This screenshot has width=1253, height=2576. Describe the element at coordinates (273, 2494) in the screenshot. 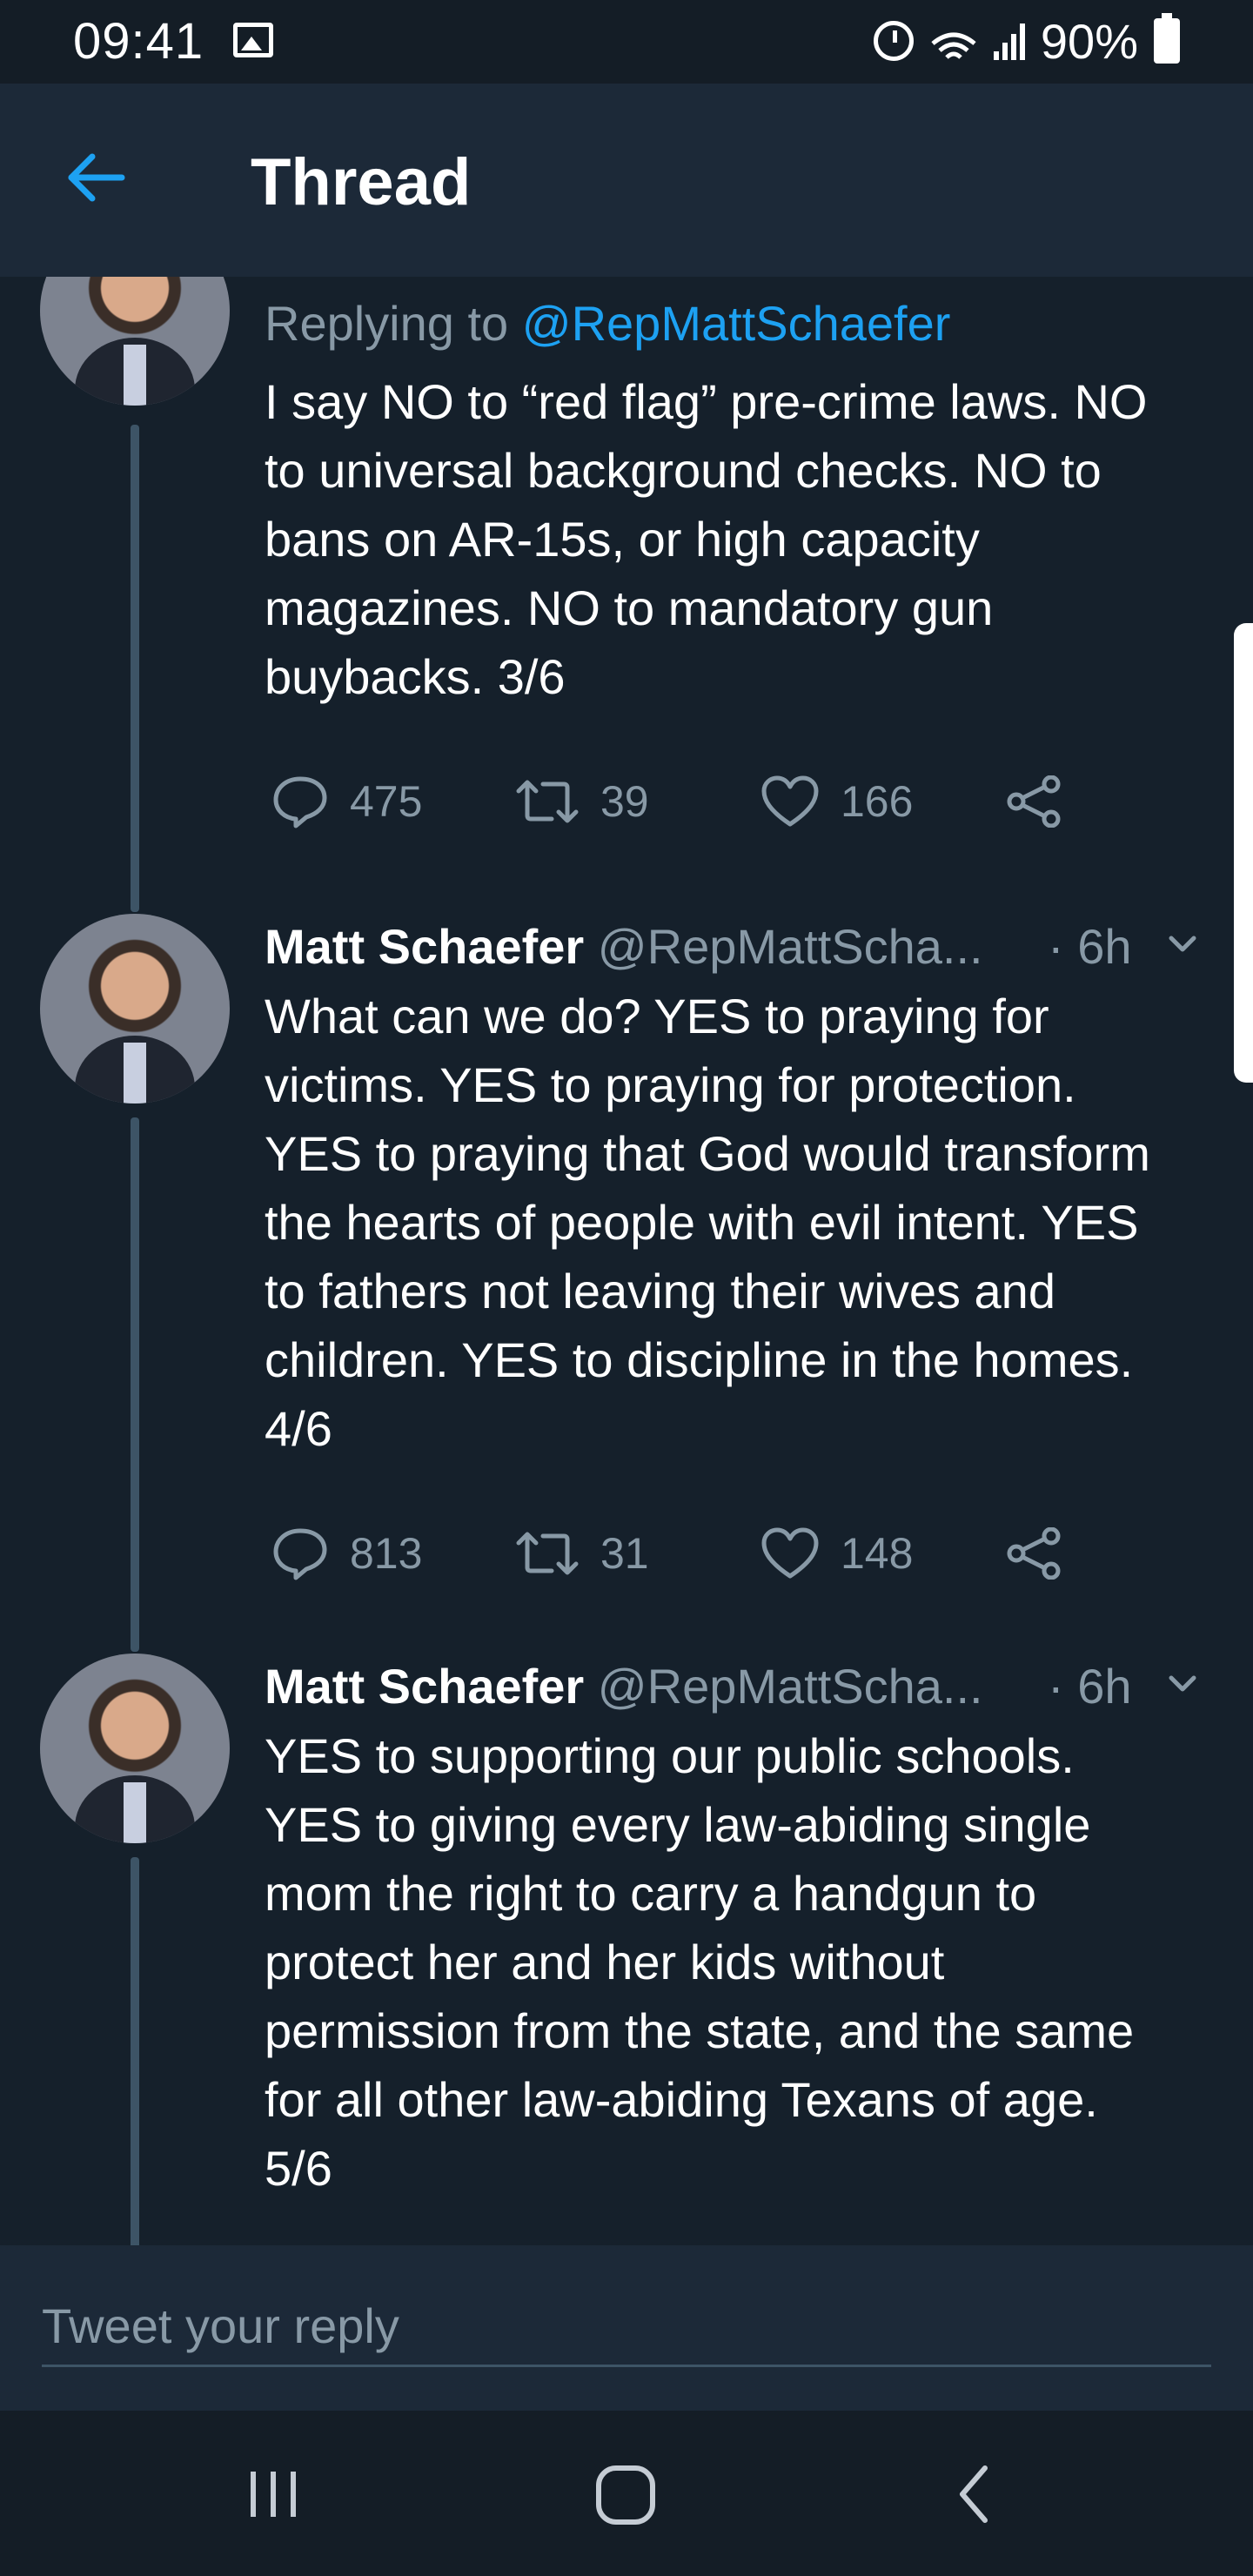

I see `recent-apps-icon` at that location.